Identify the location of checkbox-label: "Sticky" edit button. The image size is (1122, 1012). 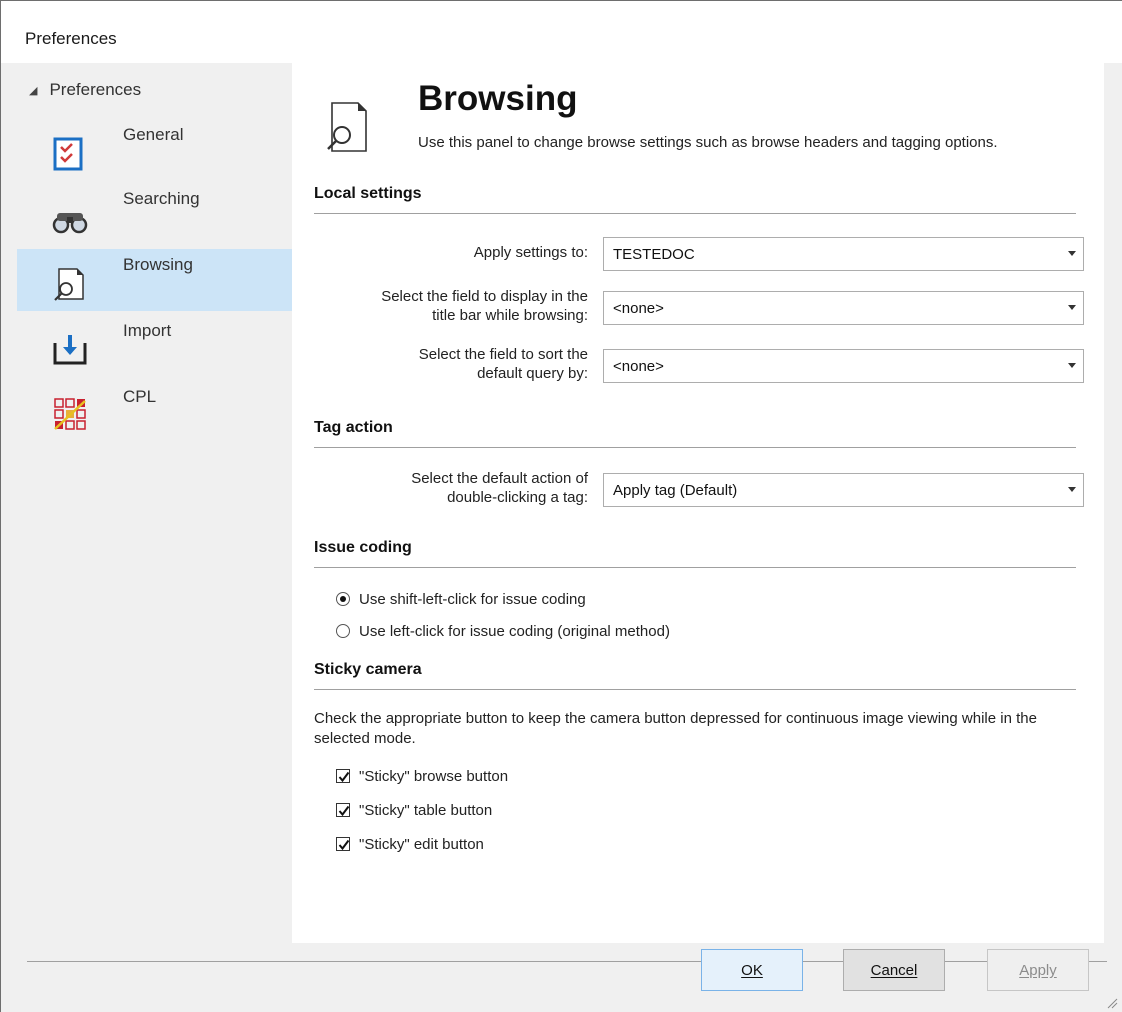
(421, 844).